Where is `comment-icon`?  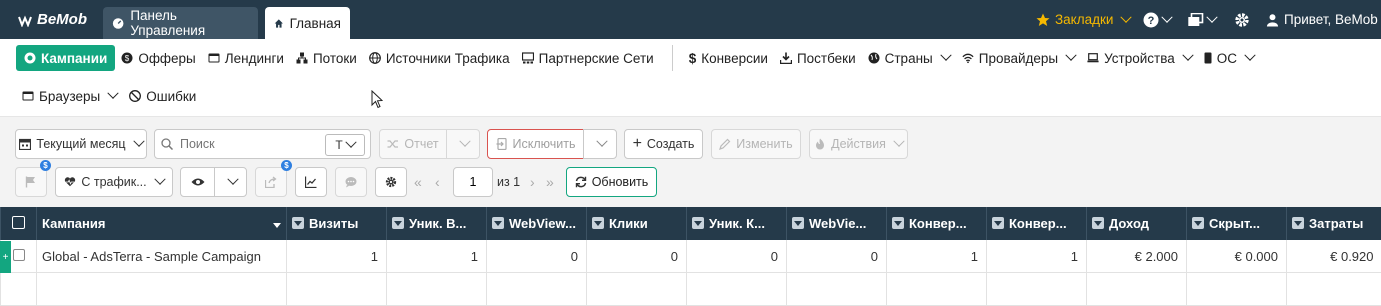
comment-icon is located at coordinates (351, 182).